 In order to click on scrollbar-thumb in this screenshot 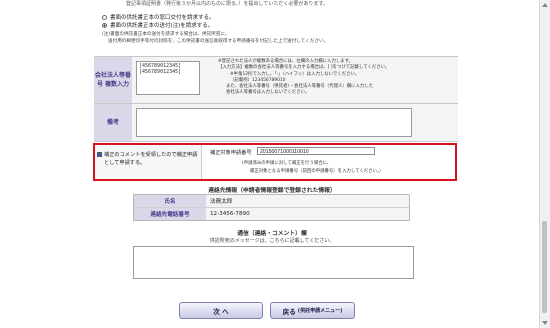, I will do `click(544, 267)`.